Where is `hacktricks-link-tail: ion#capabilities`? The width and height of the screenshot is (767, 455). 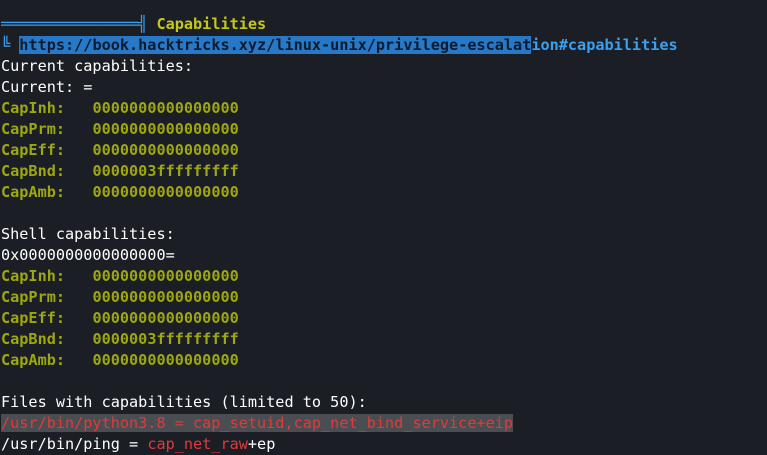 hacktricks-link-tail: ion#capabilities is located at coordinates (604, 45).